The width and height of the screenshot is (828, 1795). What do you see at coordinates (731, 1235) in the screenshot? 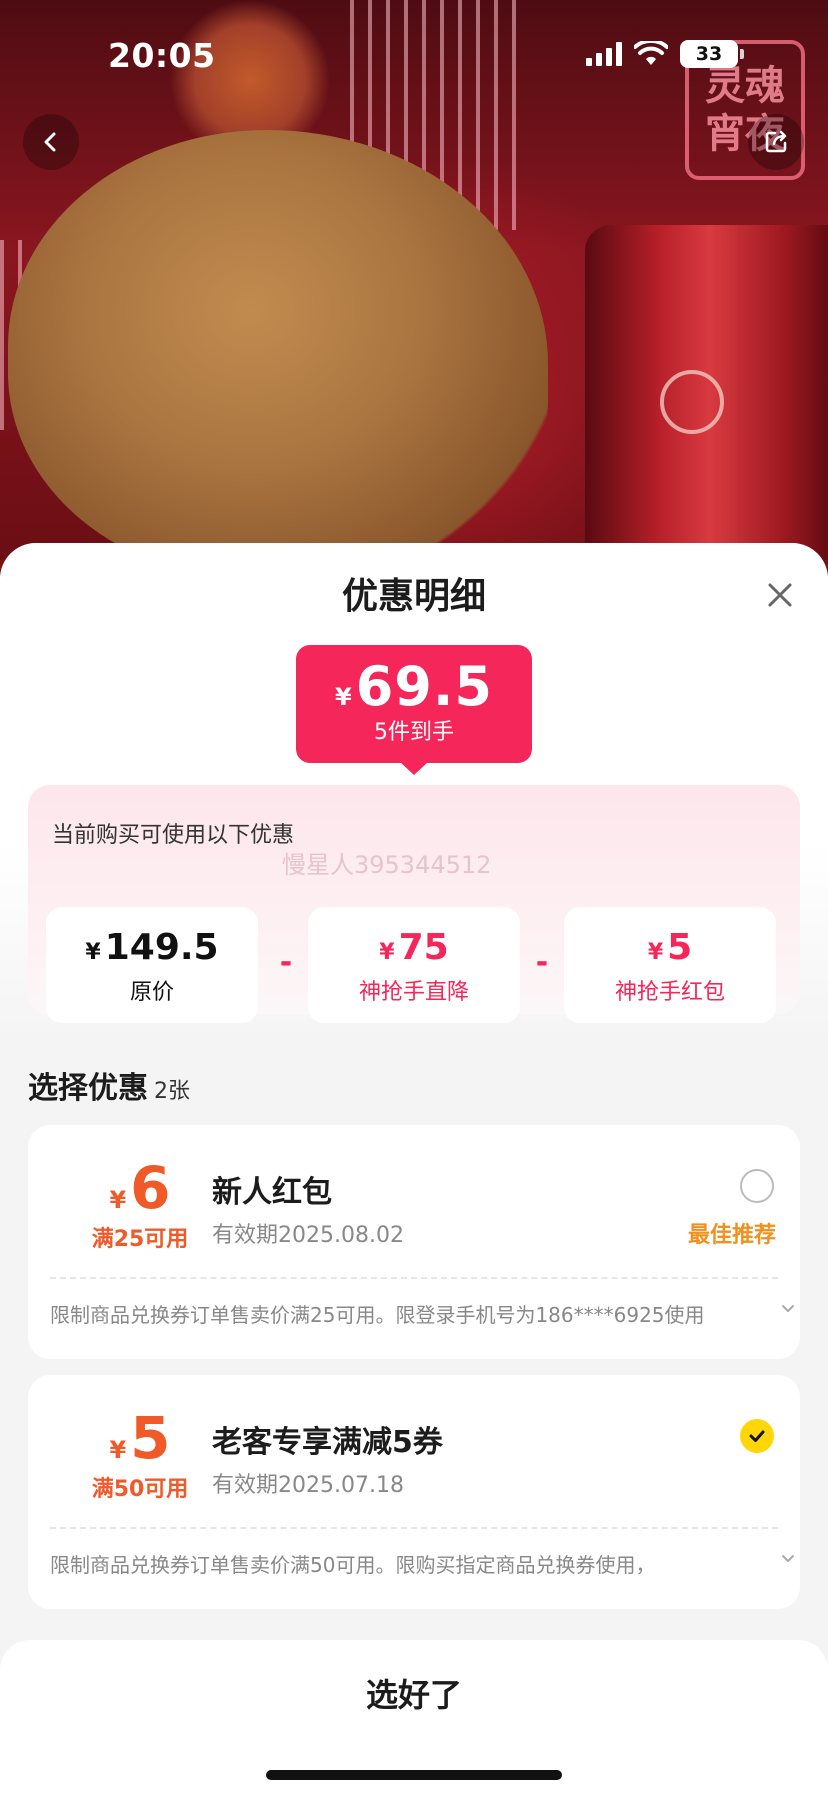
I see `best-recommend-tag: 最佳推荐` at bounding box center [731, 1235].